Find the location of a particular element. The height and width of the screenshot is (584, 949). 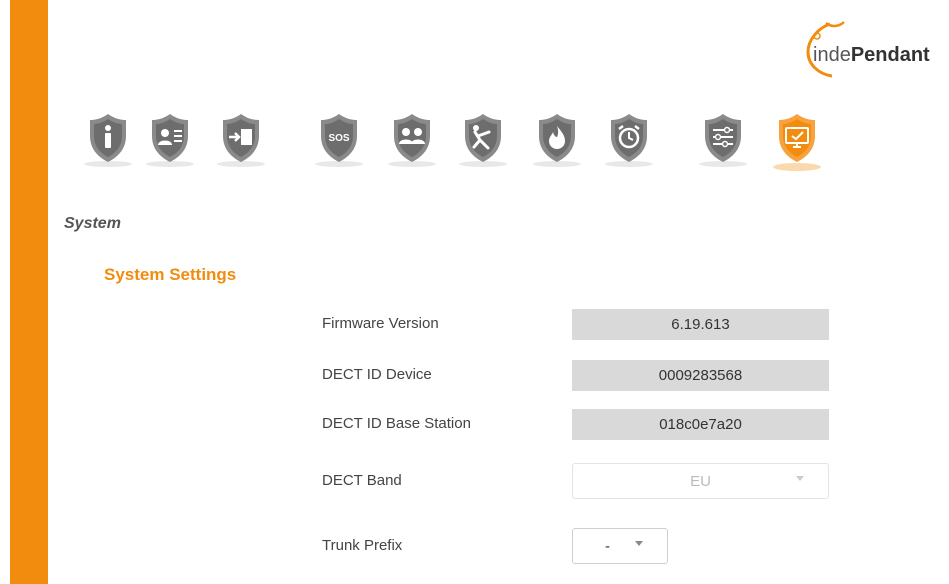

trunk-prefix-row: Trunk Prefix - is located at coordinates (474, 546).